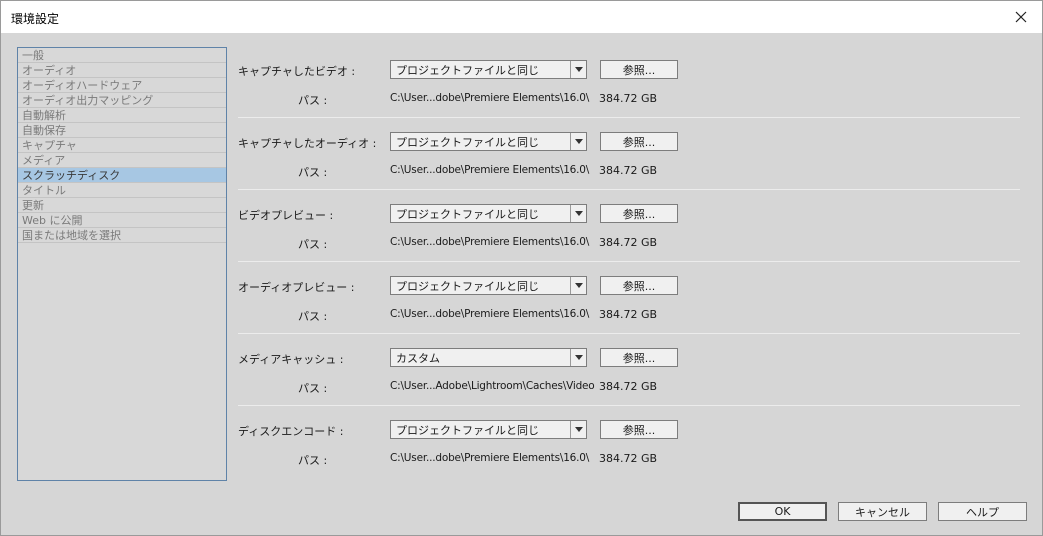  I want to click on ok-button: OK, so click(782, 511).